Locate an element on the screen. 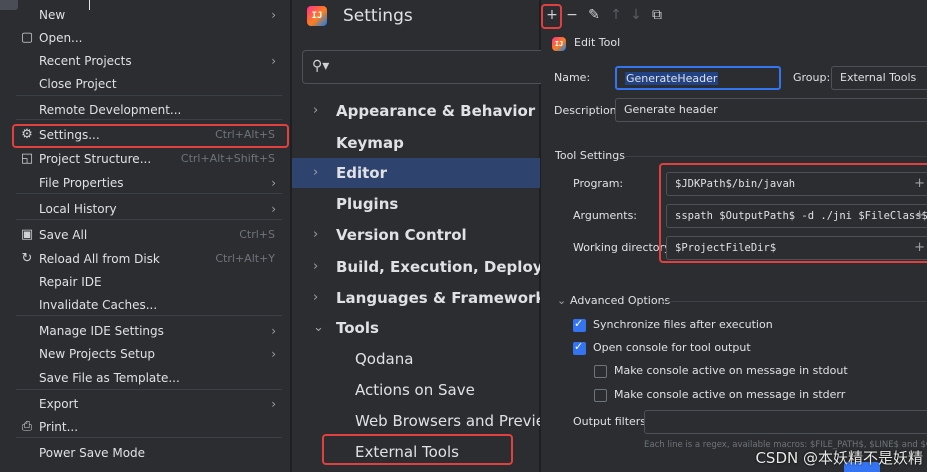 Image resolution: width=927 pixels, height=472 pixels. settings-nav-label: Web Browsers and Preview is located at coordinates (447, 421).